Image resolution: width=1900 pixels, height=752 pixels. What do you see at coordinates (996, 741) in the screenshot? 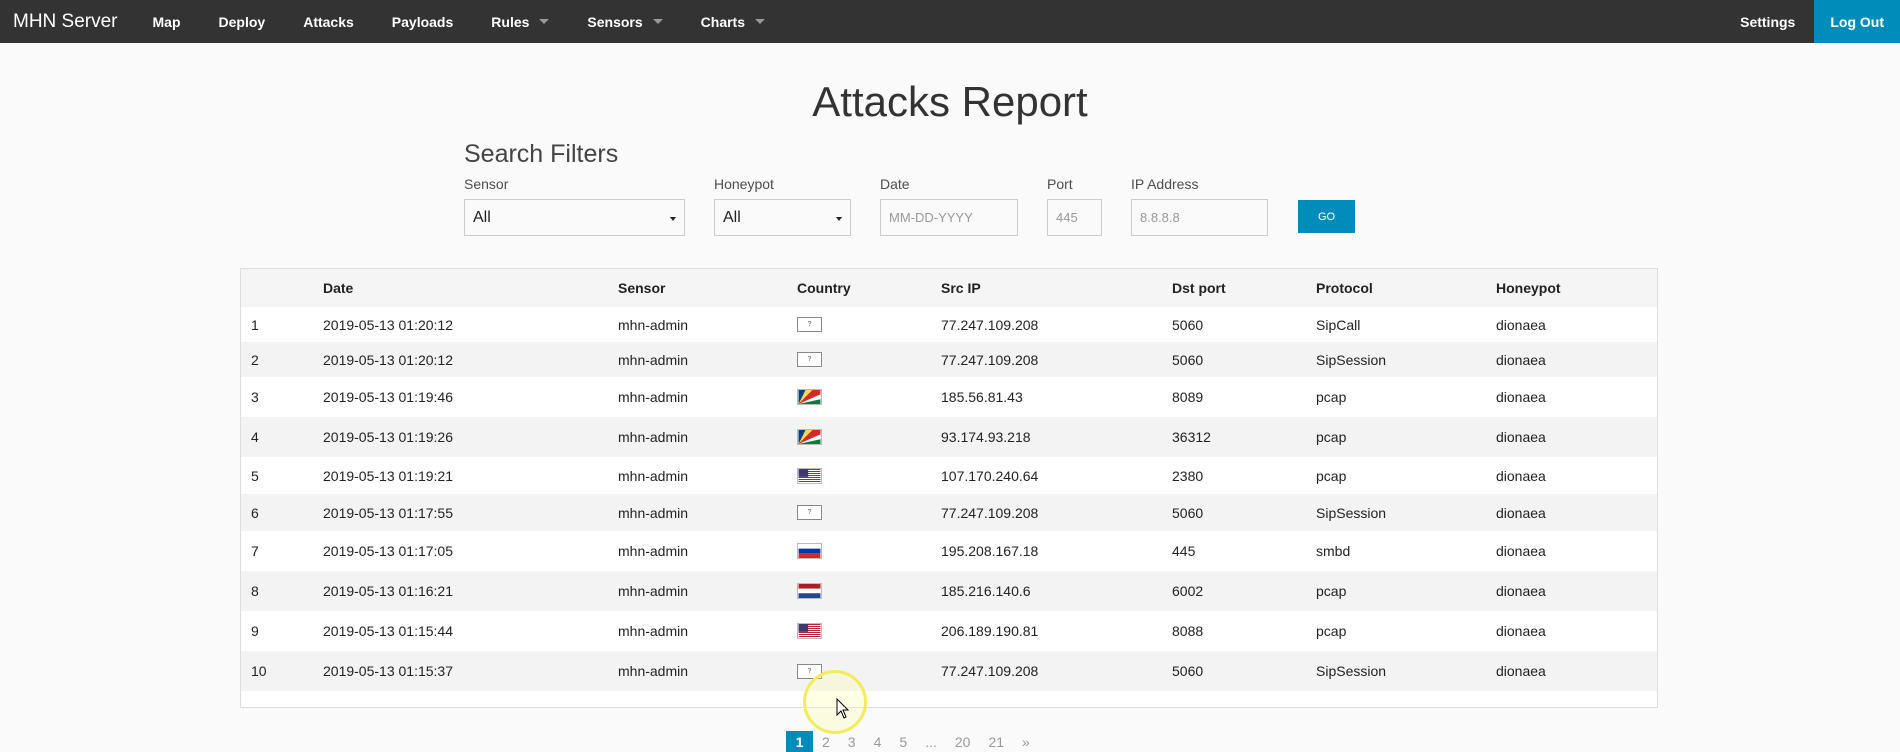
I see `page-button-21: 21` at bounding box center [996, 741].